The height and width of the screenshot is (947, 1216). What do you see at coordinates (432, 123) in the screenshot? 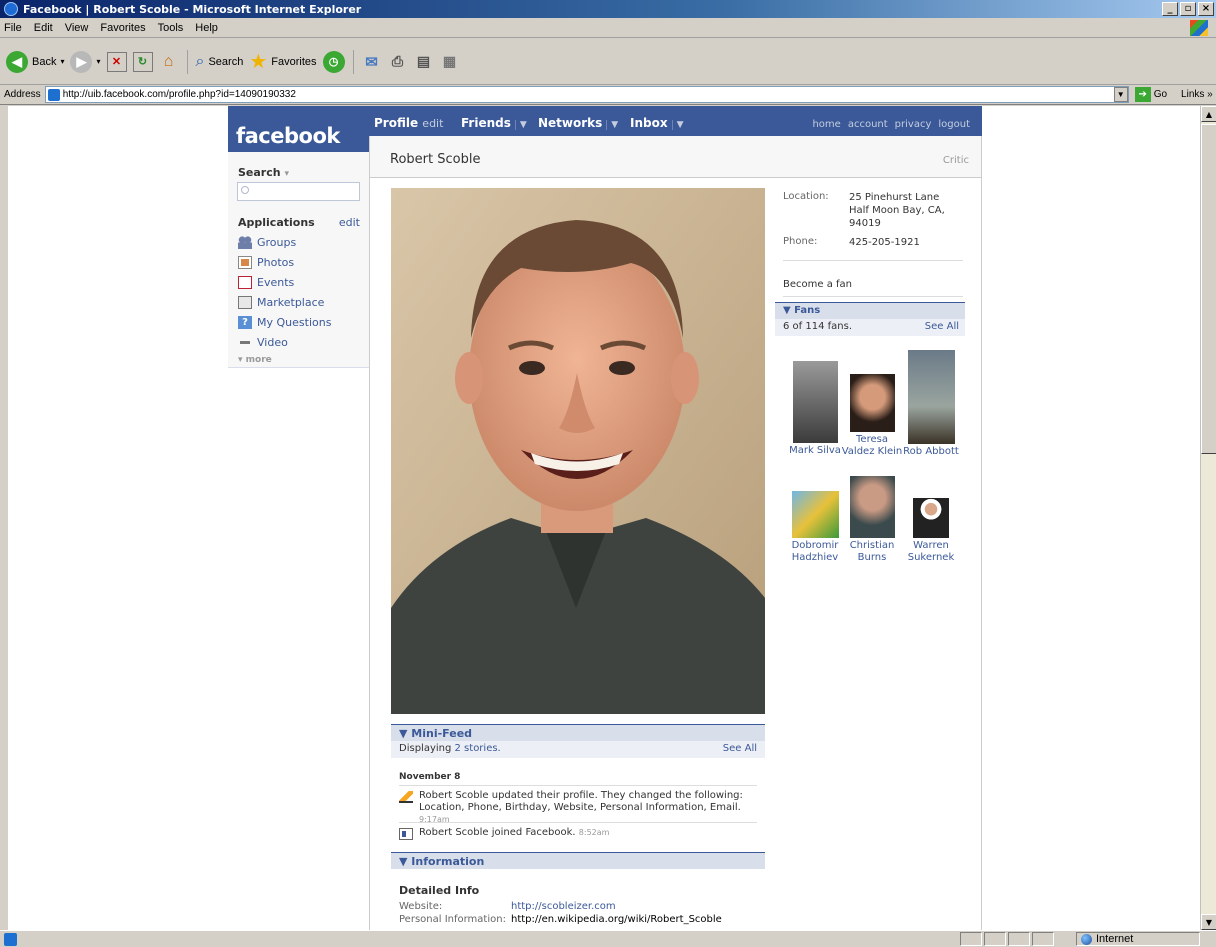
I see `nav-profile-edit: edit` at bounding box center [432, 123].